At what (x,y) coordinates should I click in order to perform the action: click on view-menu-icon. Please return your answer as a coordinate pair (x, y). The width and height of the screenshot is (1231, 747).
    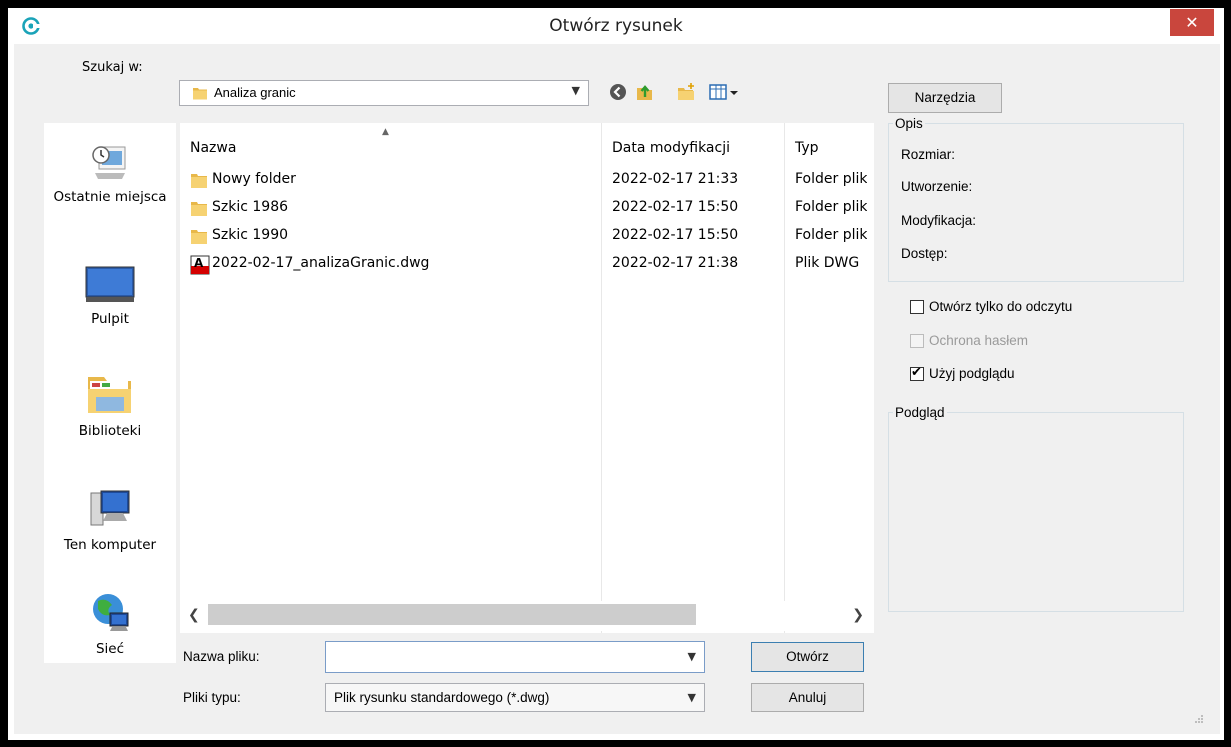
    Looking at the image, I should click on (728, 92).